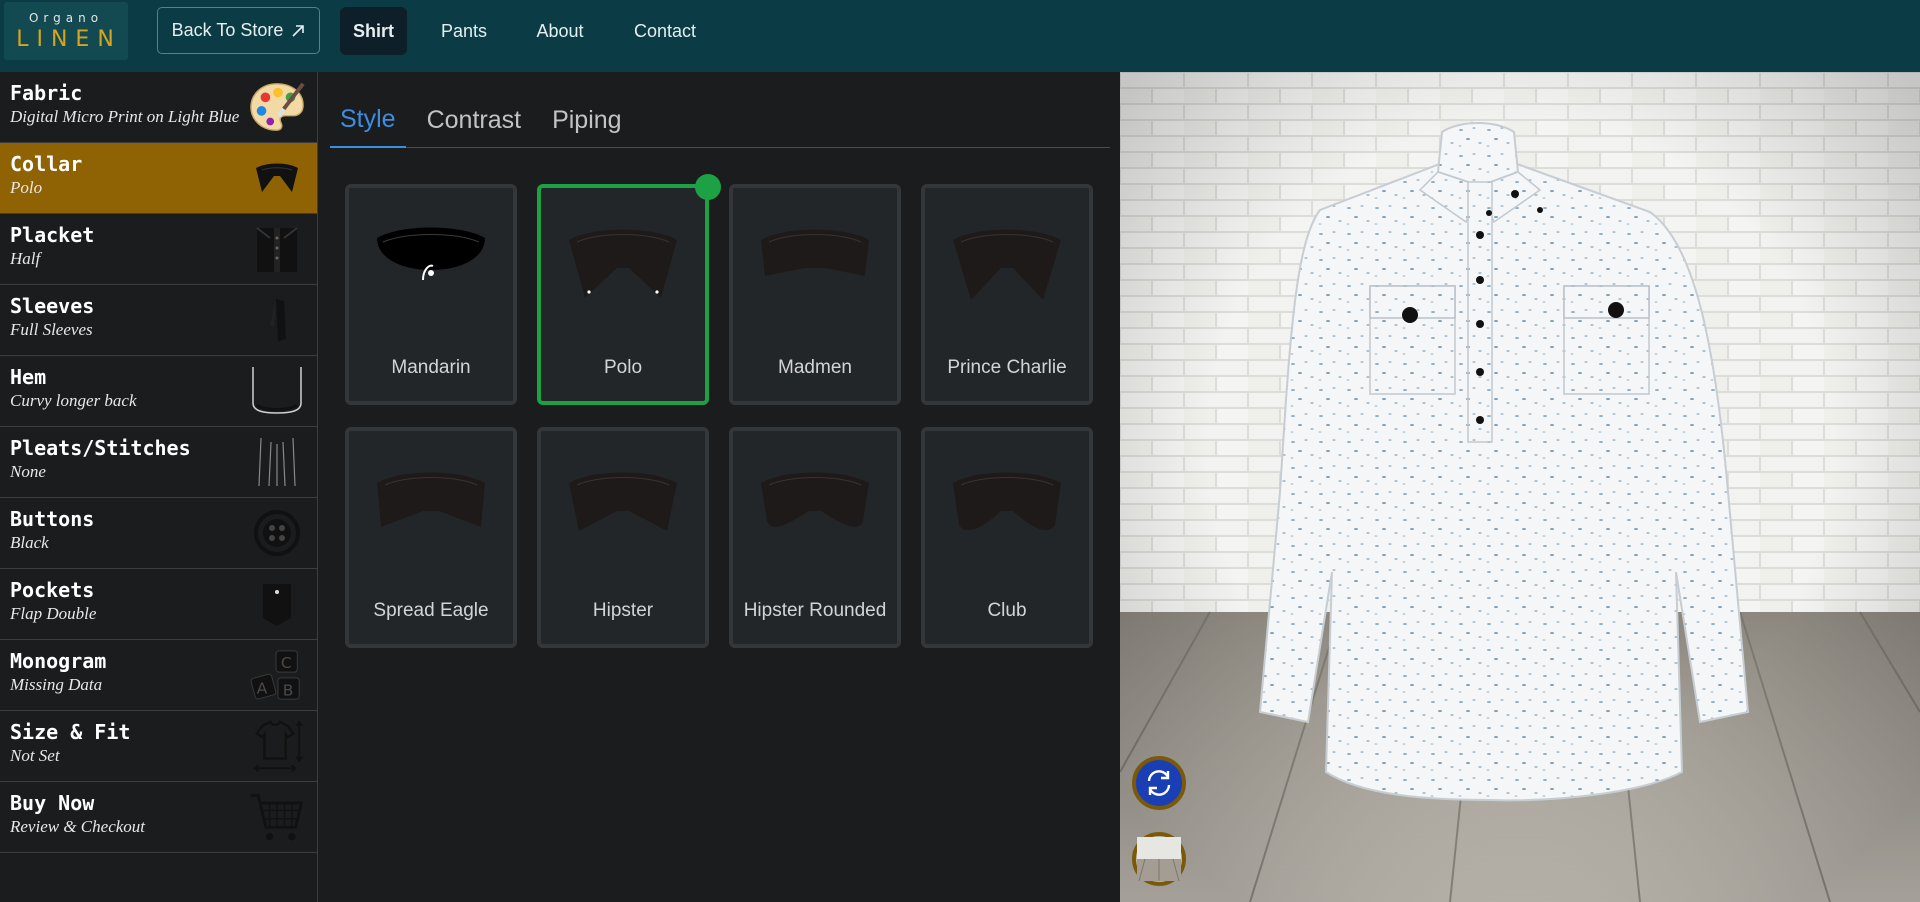 This screenshot has width=1920, height=902. I want to click on external-arrow-icon, so click(298, 30).